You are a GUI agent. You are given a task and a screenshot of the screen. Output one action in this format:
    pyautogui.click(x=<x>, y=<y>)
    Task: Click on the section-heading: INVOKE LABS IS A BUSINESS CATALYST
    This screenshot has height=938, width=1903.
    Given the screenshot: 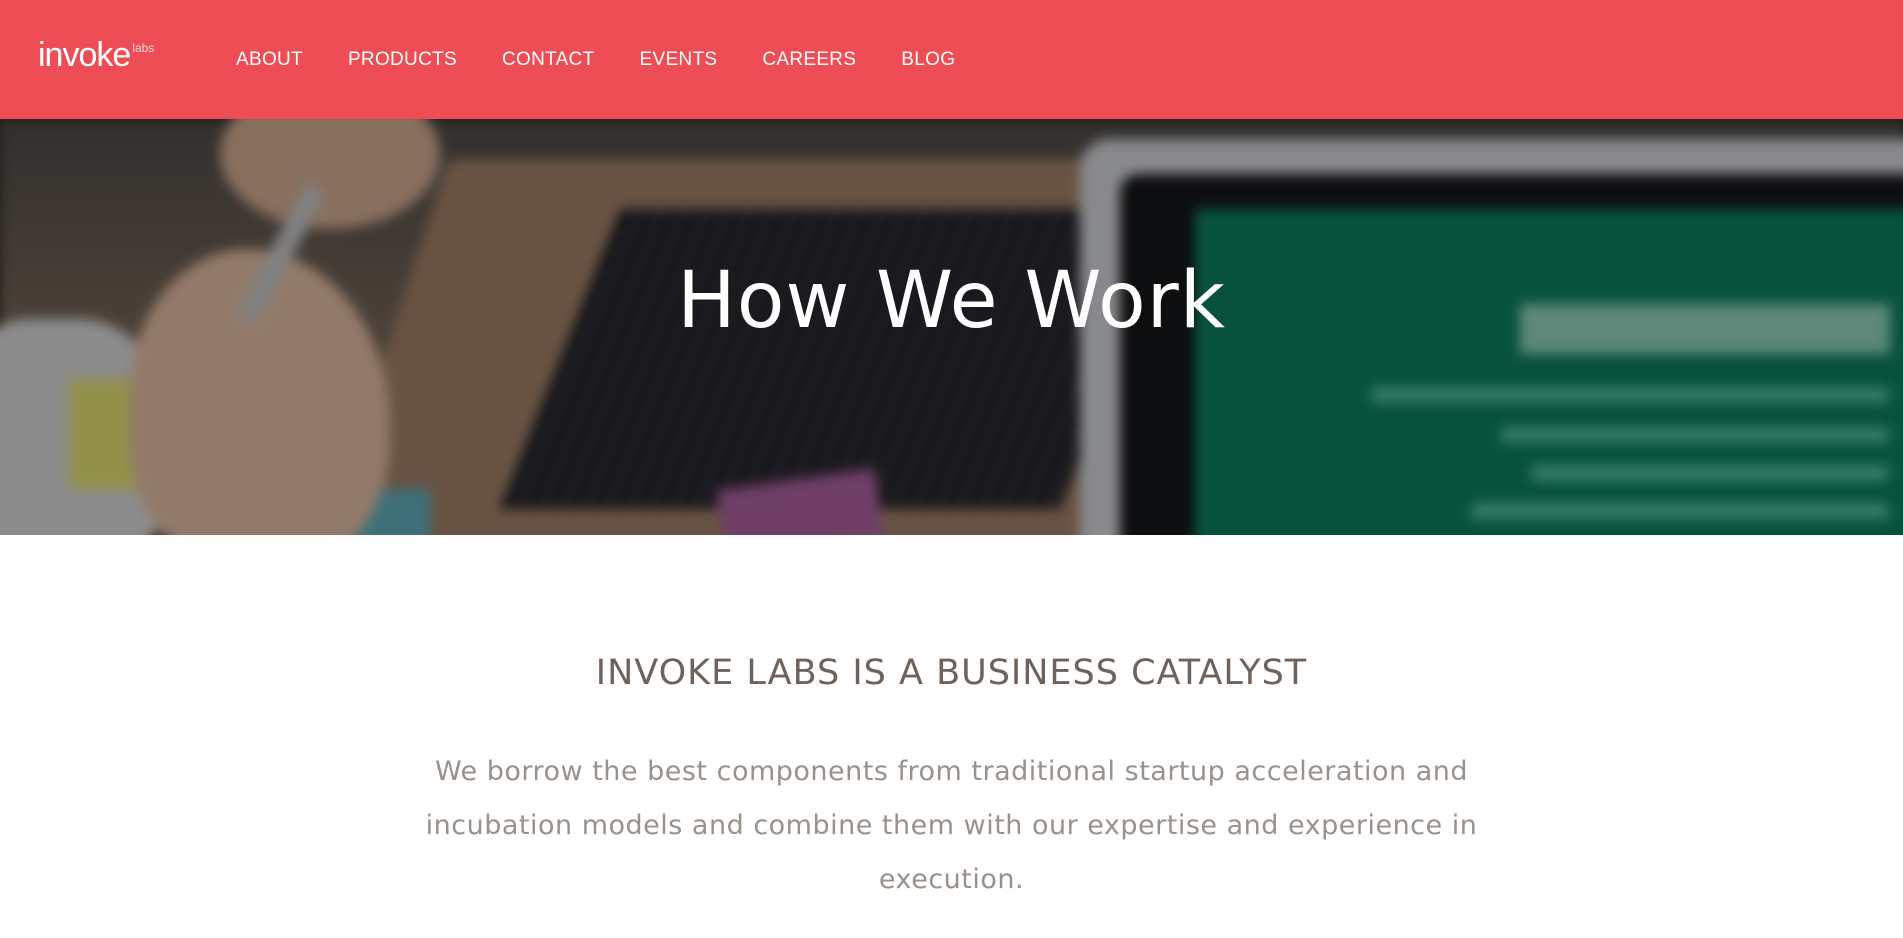 What is the action you would take?
    pyautogui.click(x=951, y=673)
    